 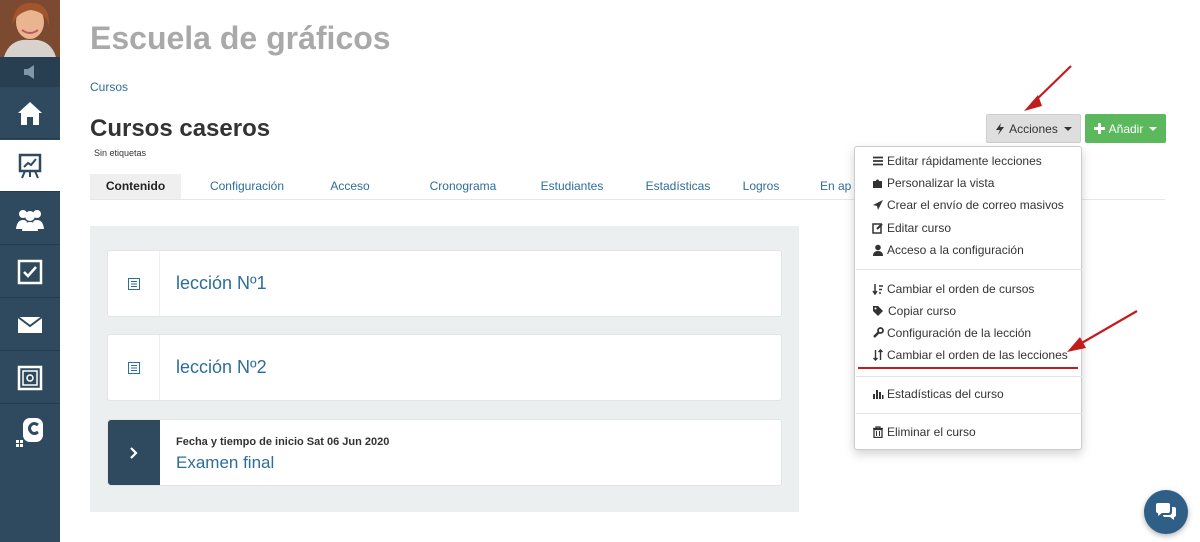 I want to click on wrench-icon, so click(x=878, y=332).